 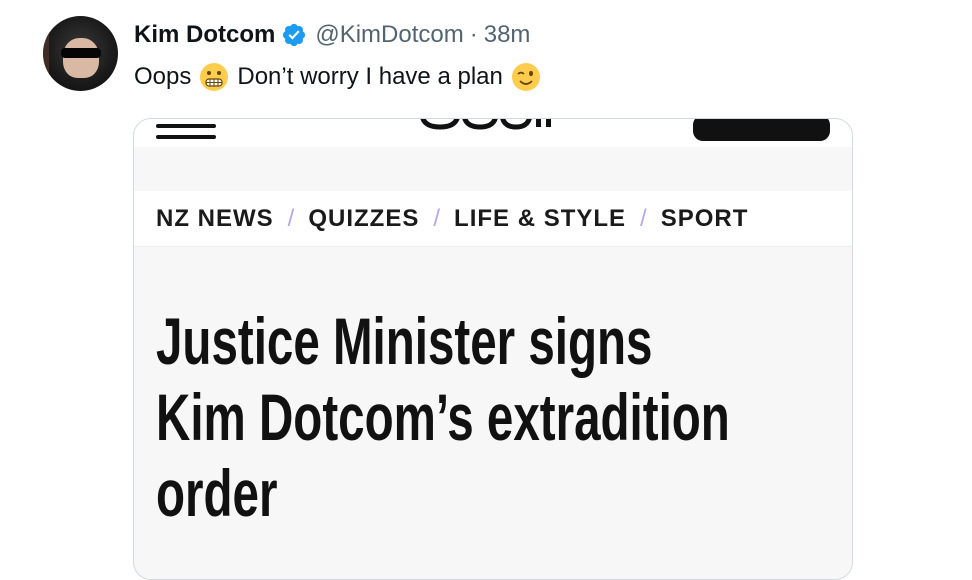 I want to click on tweet-text: Oops Don’t worry I have a plan, so click(x=341, y=77).